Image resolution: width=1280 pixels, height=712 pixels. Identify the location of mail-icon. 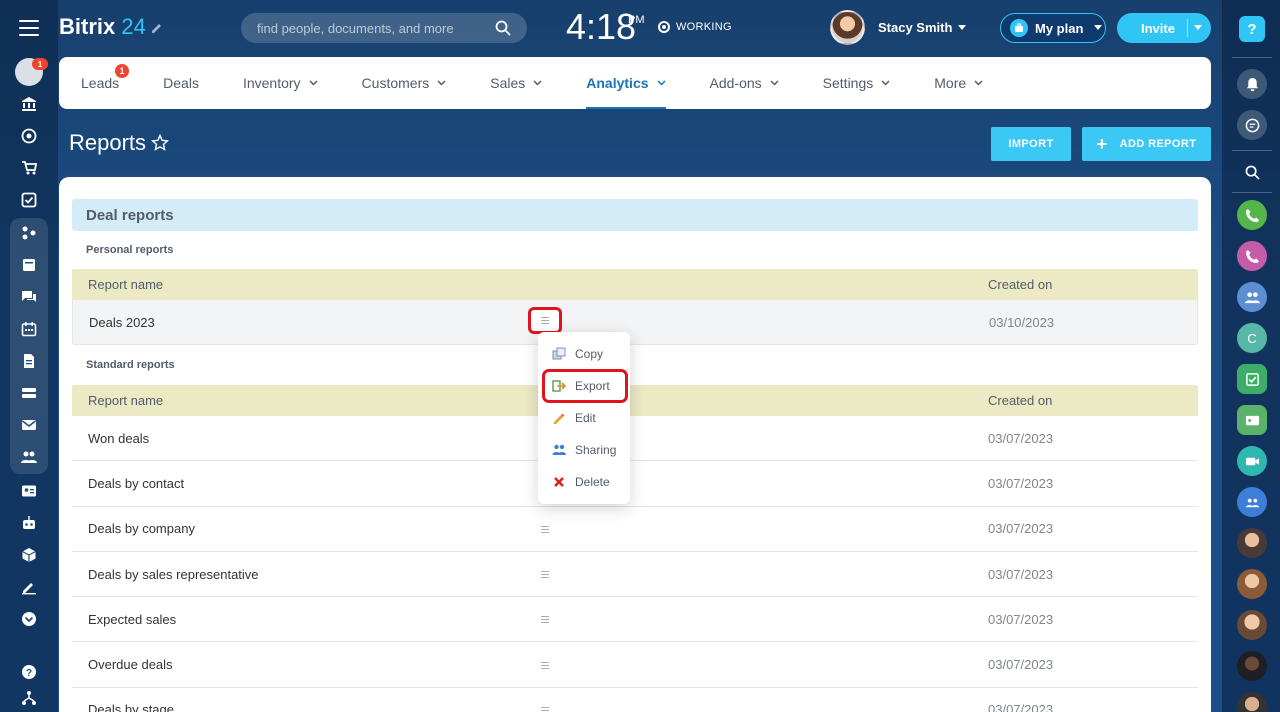
(29, 425).